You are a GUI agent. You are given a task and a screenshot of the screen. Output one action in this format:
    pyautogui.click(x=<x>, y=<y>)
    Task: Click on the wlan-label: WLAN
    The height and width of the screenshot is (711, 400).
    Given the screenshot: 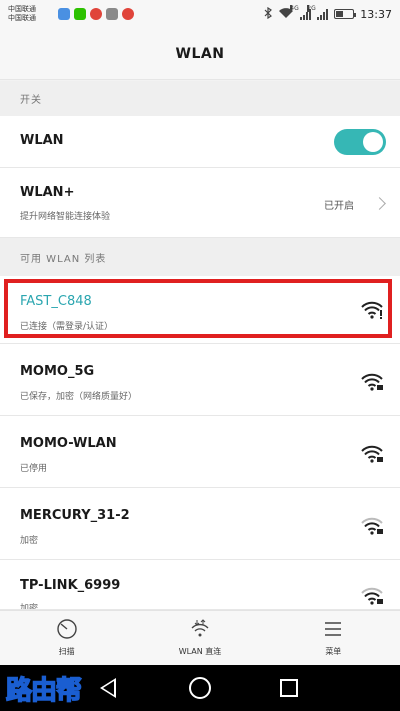 What is the action you would take?
    pyautogui.click(x=42, y=140)
    